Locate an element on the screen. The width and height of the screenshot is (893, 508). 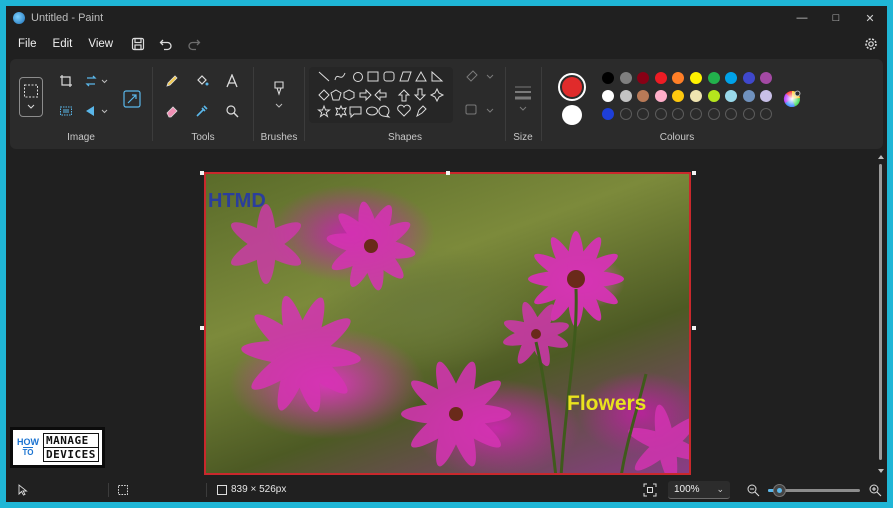
close-icon: ✕ is located at coordinates (870, 18).